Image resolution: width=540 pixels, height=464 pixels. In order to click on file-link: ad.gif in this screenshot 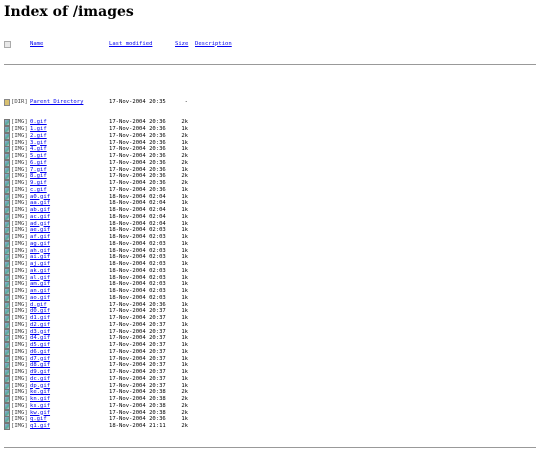, I will do `click(40, 224)`.